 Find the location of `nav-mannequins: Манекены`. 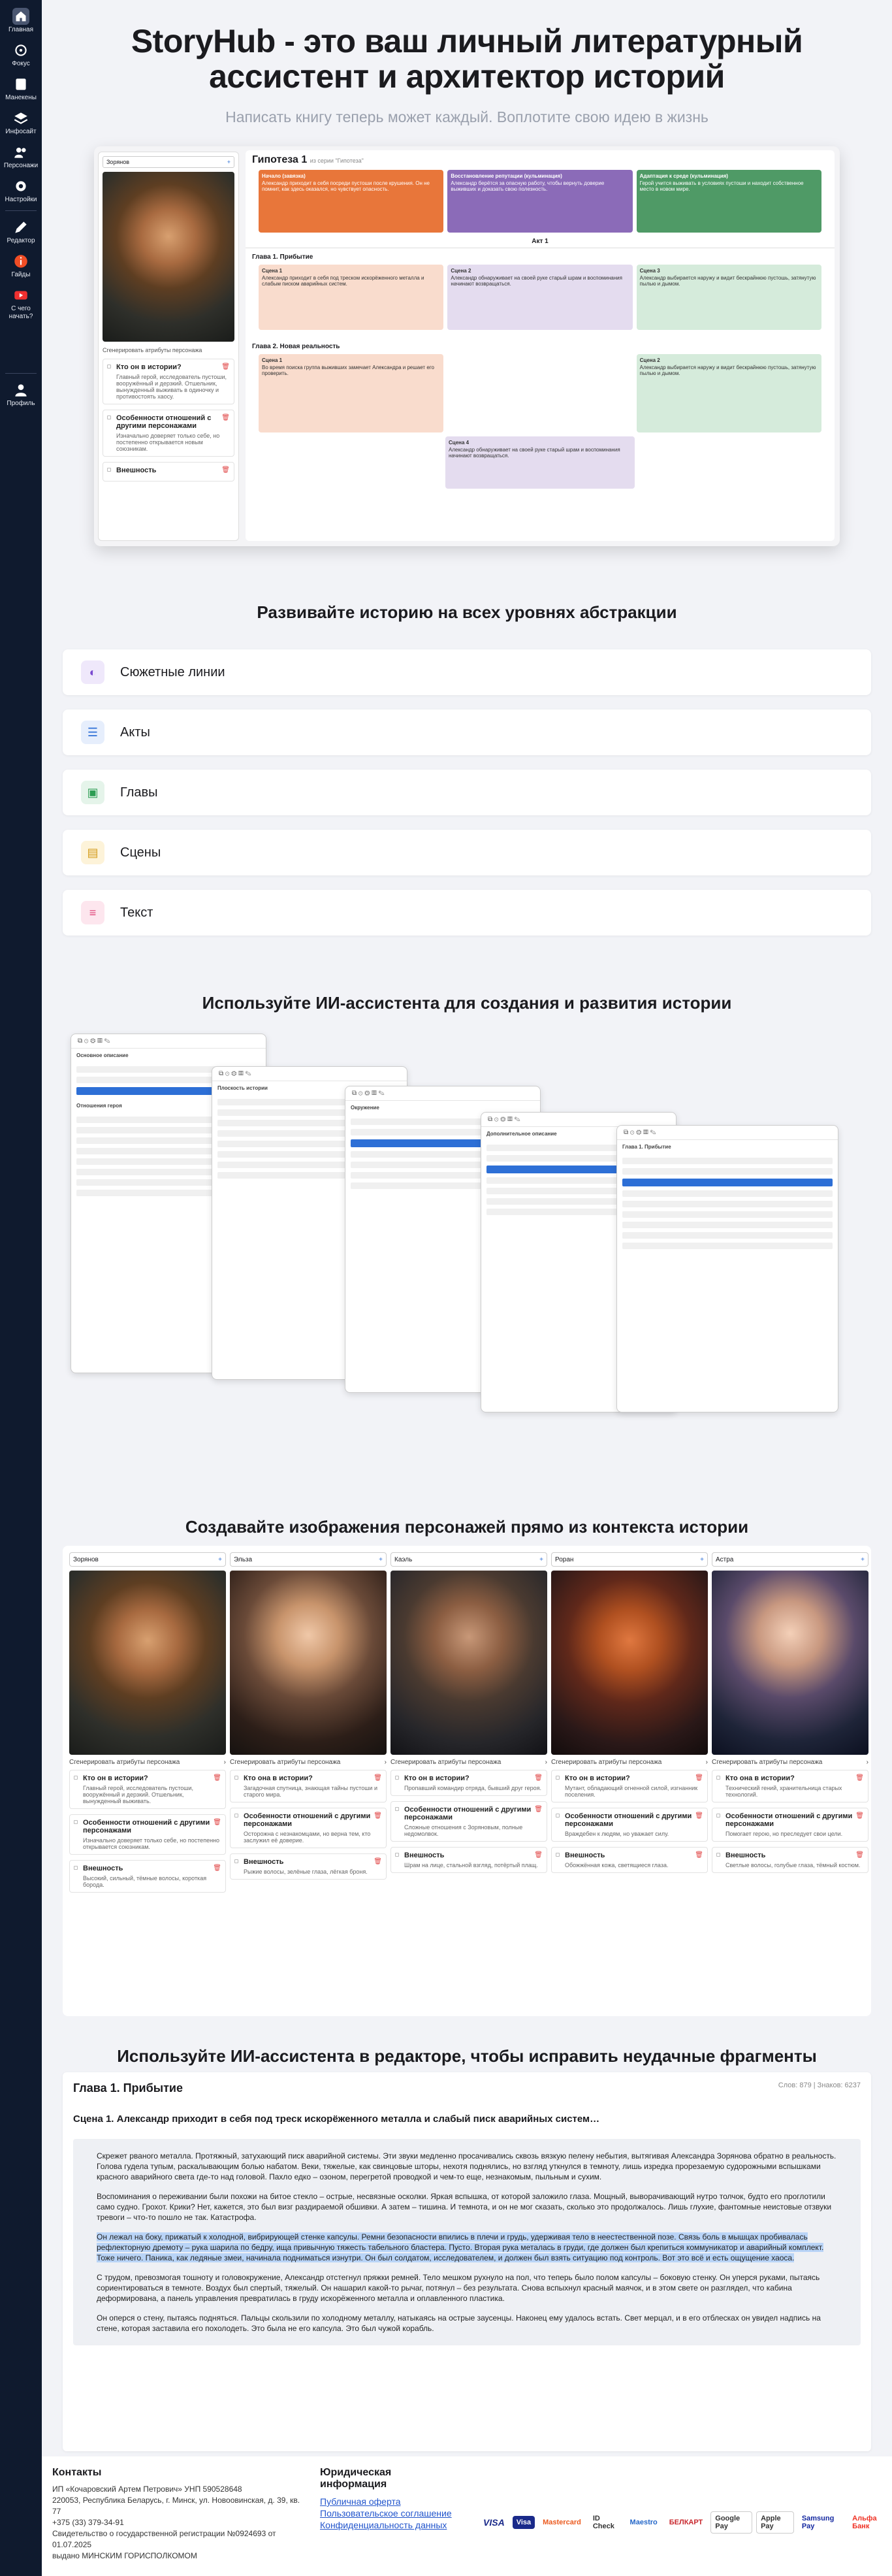

nav-mannequins: Манекены is located at coordinates (21, 89).